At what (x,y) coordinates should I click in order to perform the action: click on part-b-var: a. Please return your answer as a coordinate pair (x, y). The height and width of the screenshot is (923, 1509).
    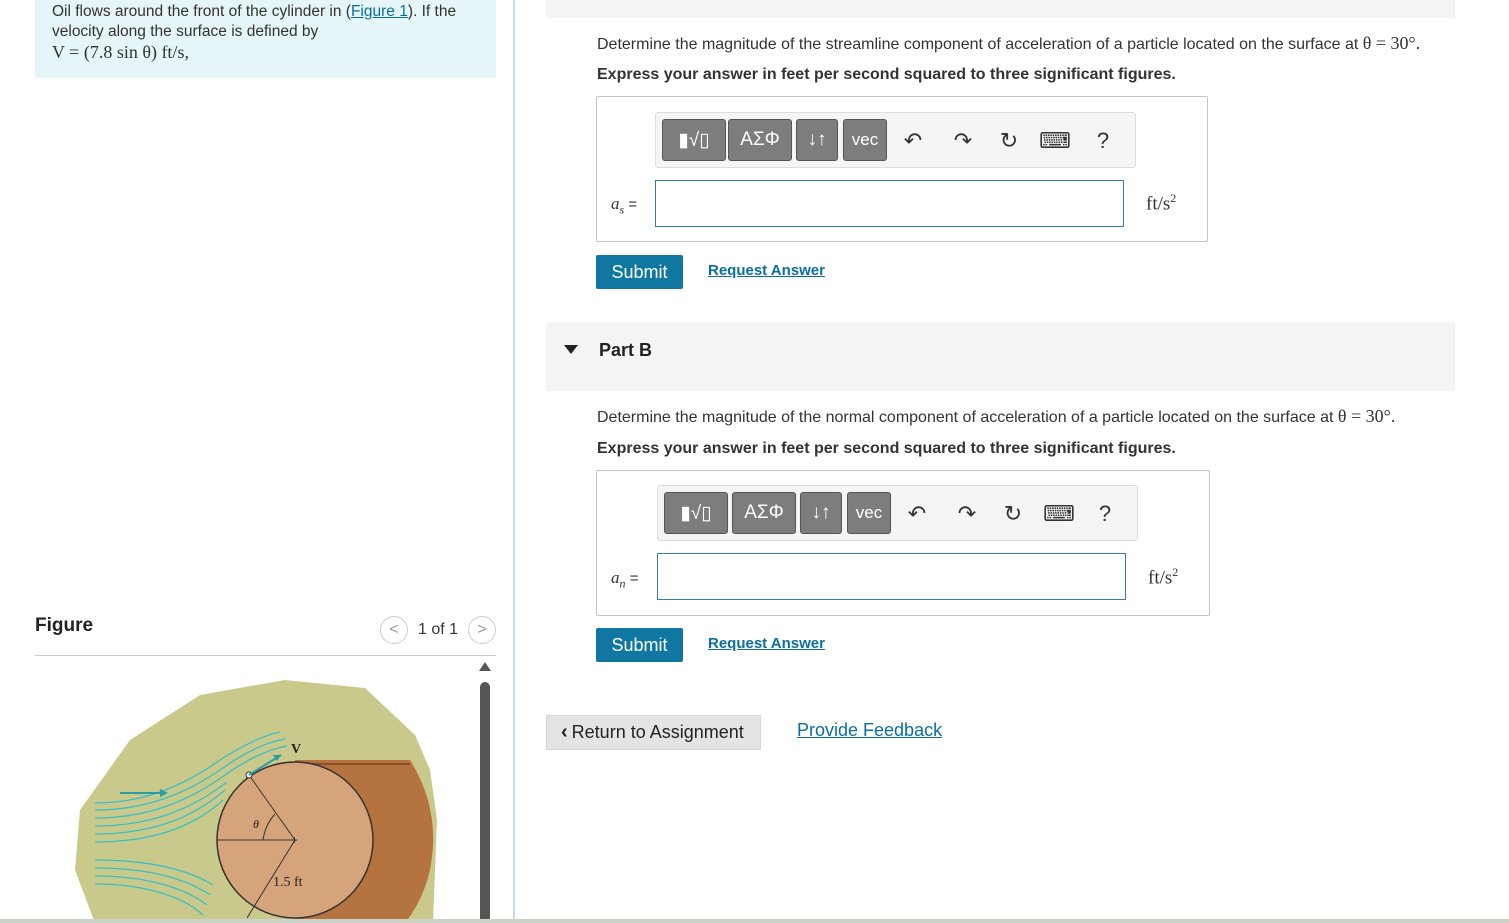
    Looking at the image, I should click on (615, 577).